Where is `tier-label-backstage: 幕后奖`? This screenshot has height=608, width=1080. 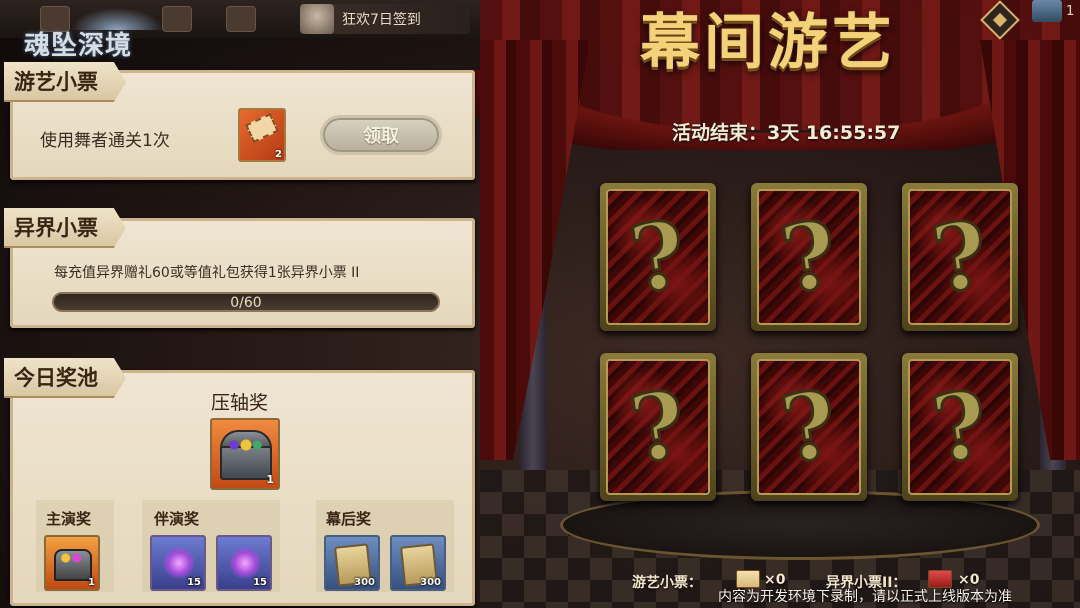
tier-label-backstage: 幕后奖 is located at coordinates (349, 519).